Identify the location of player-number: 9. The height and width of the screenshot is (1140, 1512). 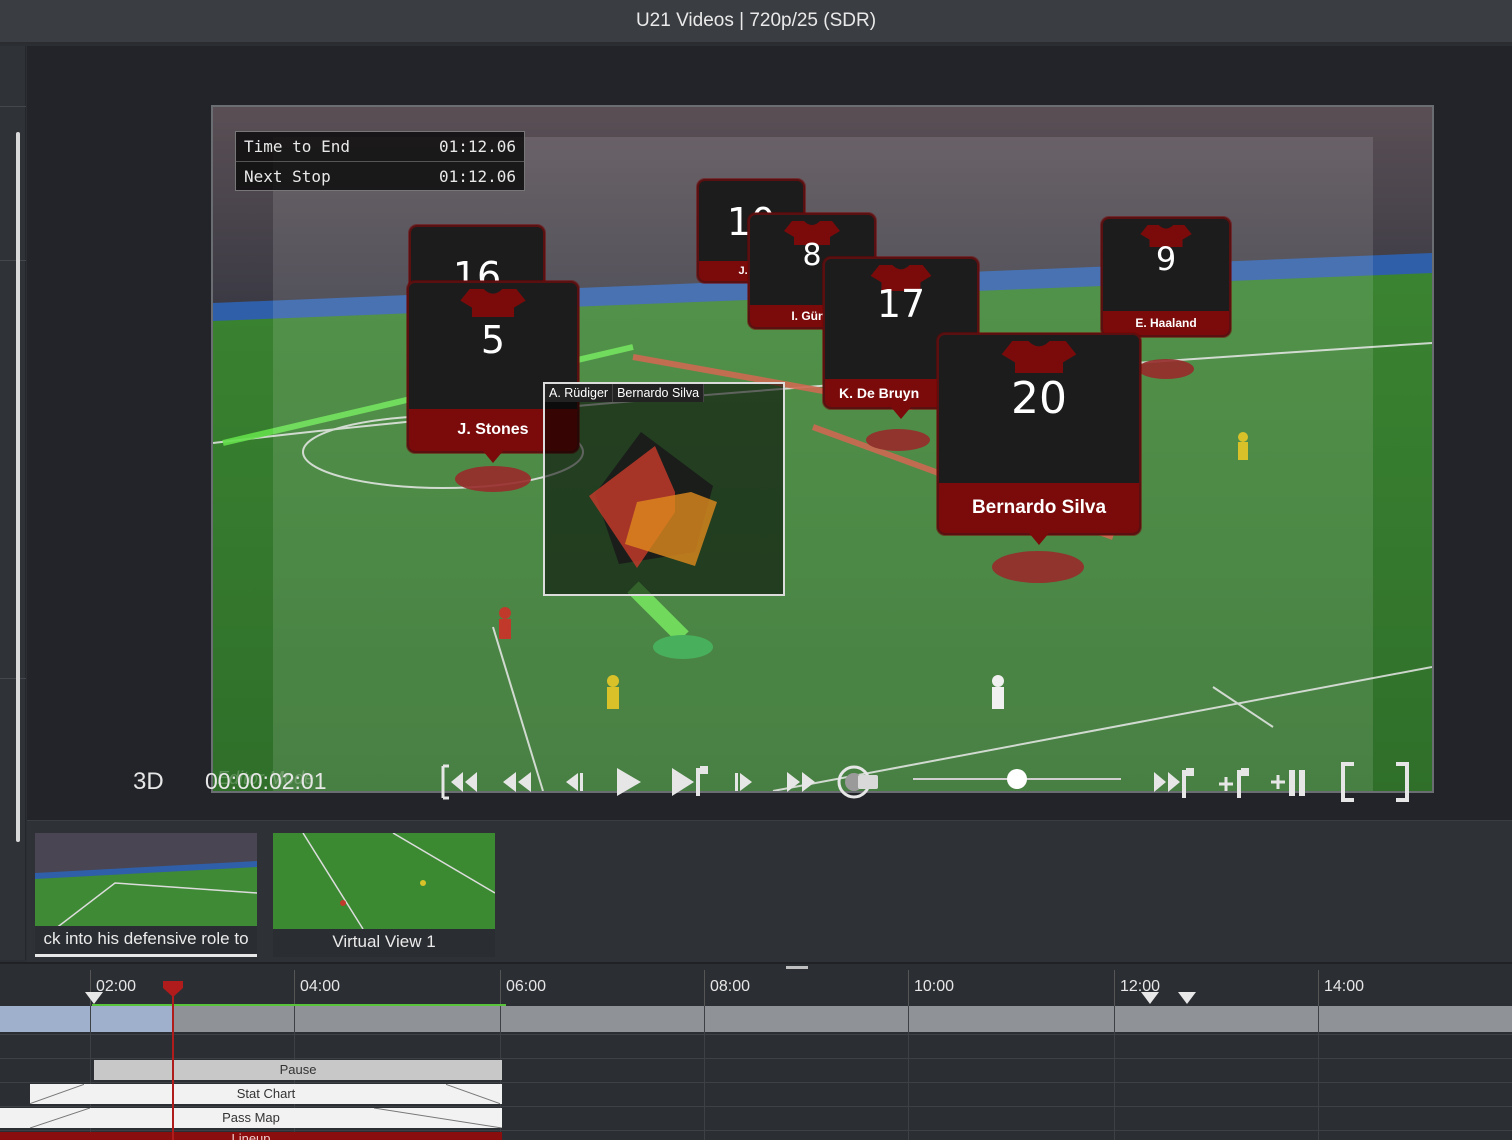
(1166, 259).